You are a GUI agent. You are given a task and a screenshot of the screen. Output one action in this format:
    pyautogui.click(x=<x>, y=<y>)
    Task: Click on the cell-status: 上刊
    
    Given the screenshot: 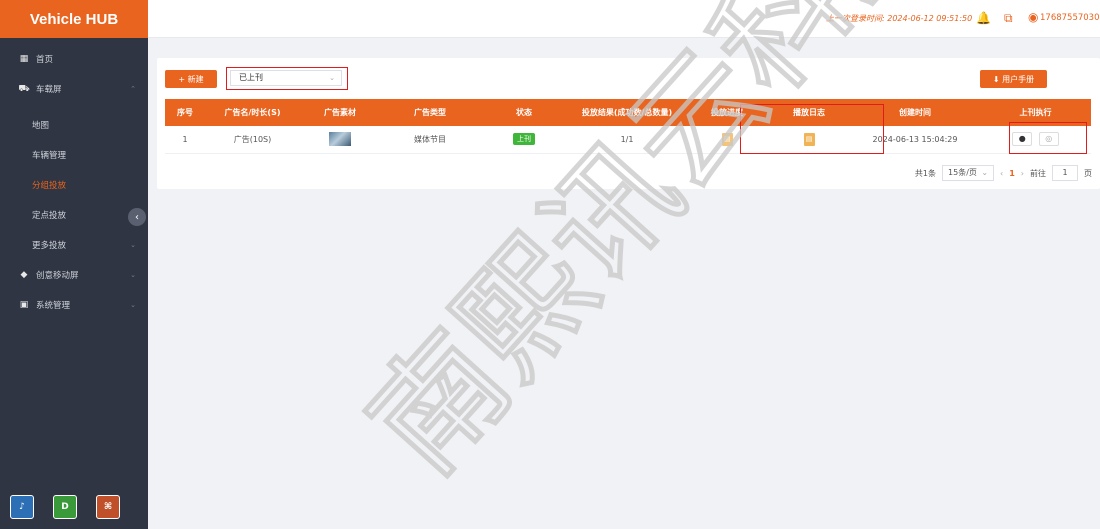 What is the action you would take?
    pyautogui.click(x=524, y=140)
    